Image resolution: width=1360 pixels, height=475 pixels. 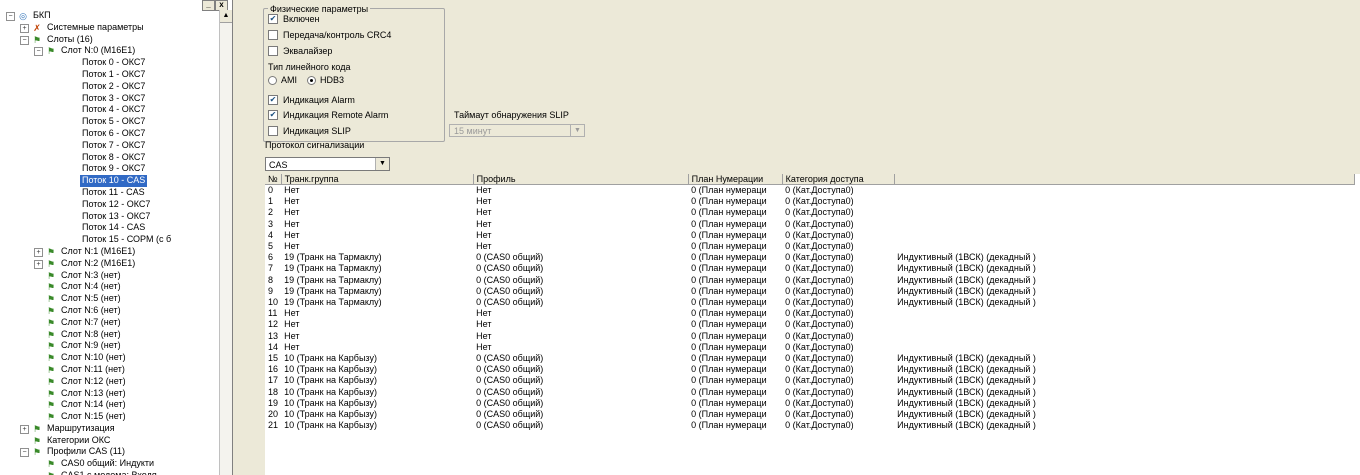 I want to click on ami-radio, so click(x=272, y=80).